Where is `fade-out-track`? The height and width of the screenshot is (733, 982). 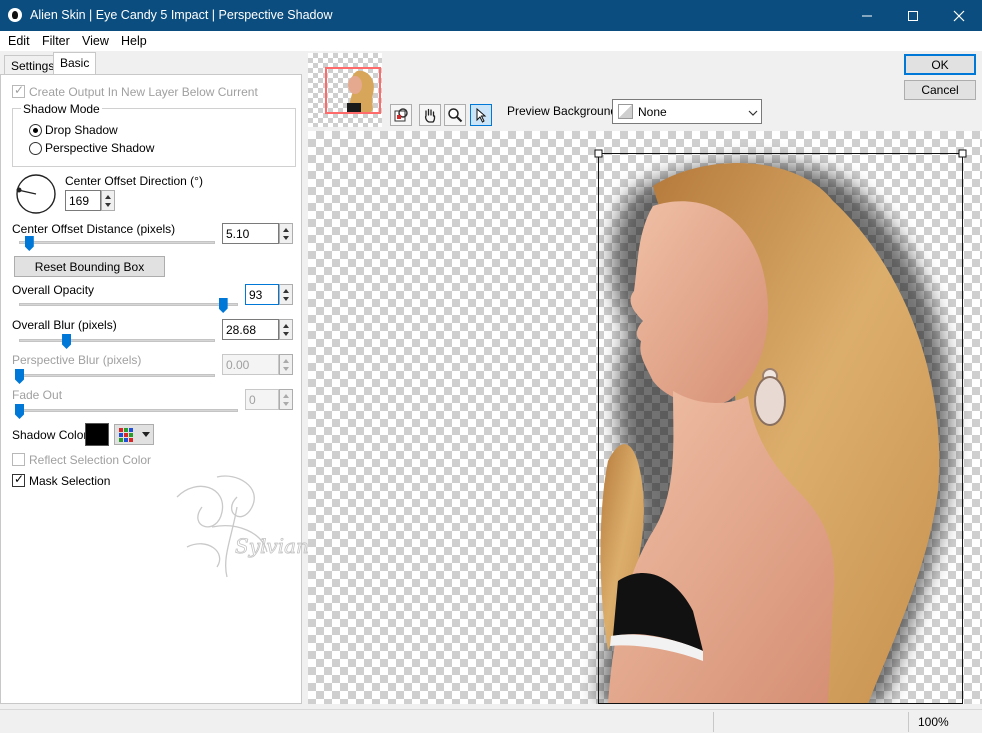 fade-out-track is located at coordinates (128, 410).